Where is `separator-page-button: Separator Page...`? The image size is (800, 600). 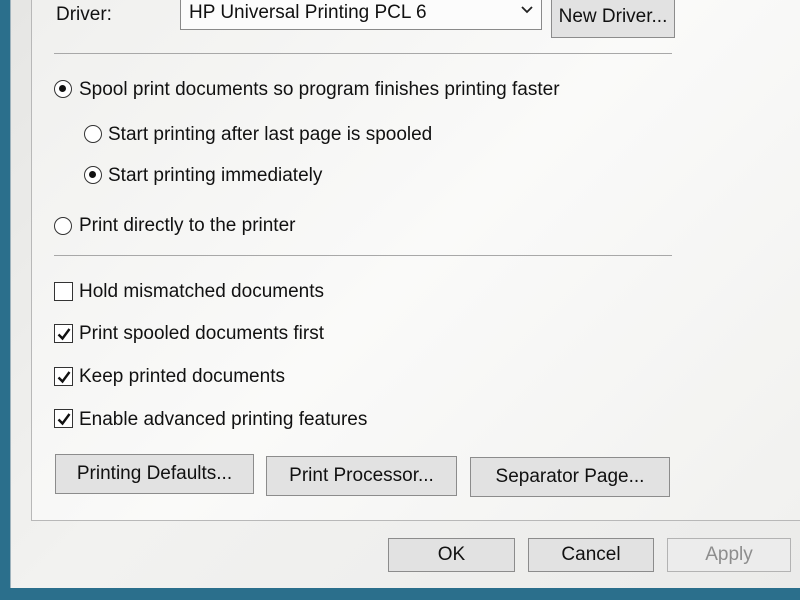
separator-page-button: Separator Page... is located at coordinates (570, 477).